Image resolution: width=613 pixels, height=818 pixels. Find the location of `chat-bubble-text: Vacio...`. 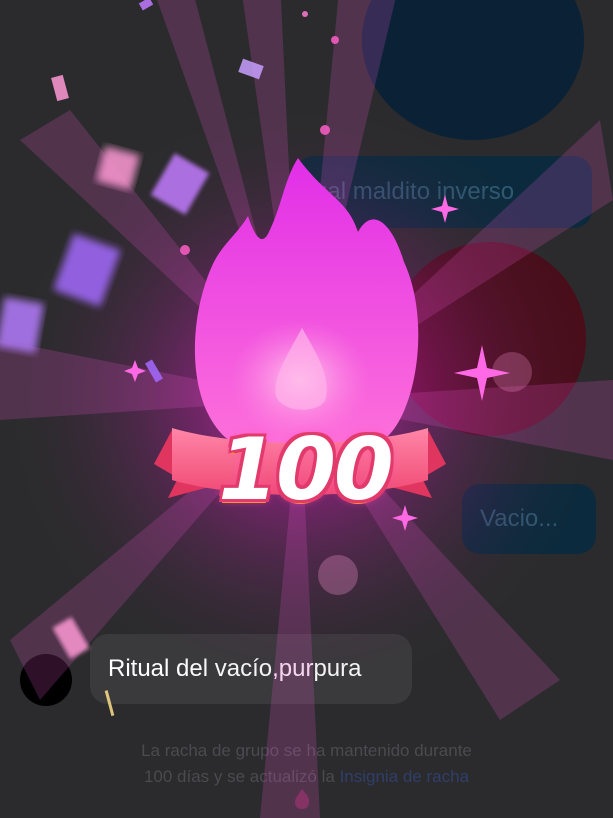

chat-bubble-text: Vacio... is located at coordinates (519, 518).